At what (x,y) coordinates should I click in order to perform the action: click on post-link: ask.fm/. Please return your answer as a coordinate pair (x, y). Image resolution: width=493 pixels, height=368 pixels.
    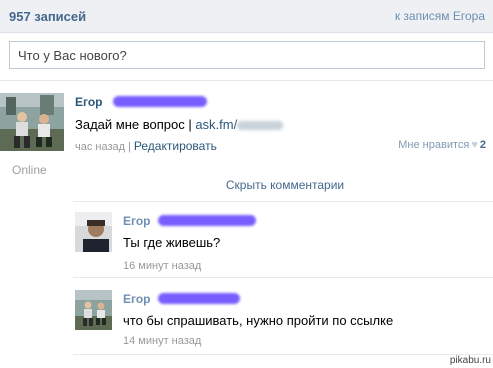
    Looking at the image, I should click on (216, 124).